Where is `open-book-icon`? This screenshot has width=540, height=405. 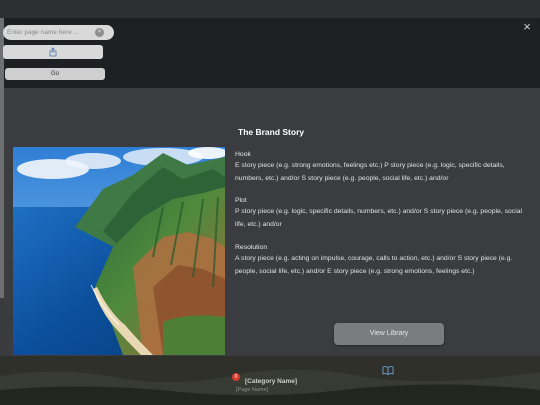
open-book-icon is located at coordinates (388, 370).